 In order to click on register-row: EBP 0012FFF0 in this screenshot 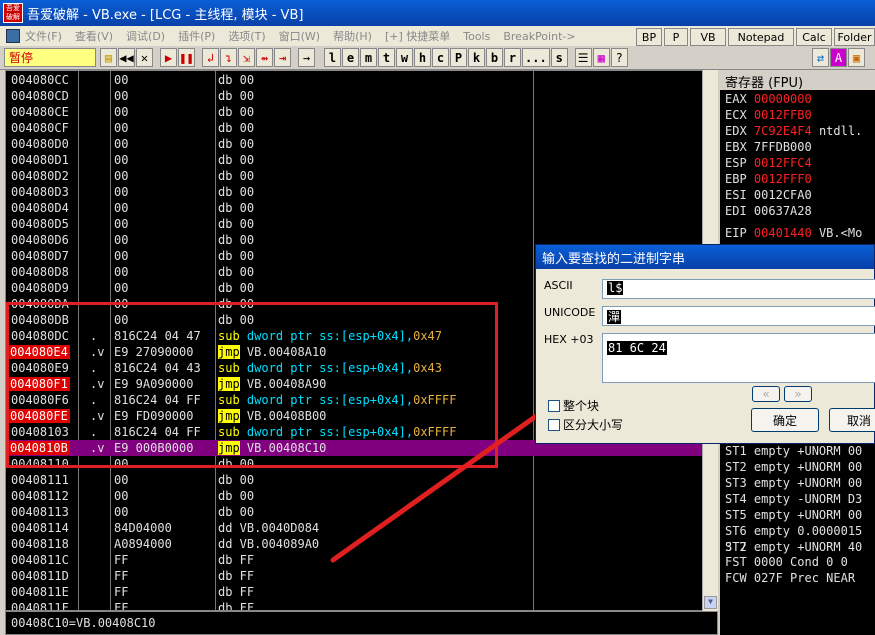, I will do `click(768, 179)`.